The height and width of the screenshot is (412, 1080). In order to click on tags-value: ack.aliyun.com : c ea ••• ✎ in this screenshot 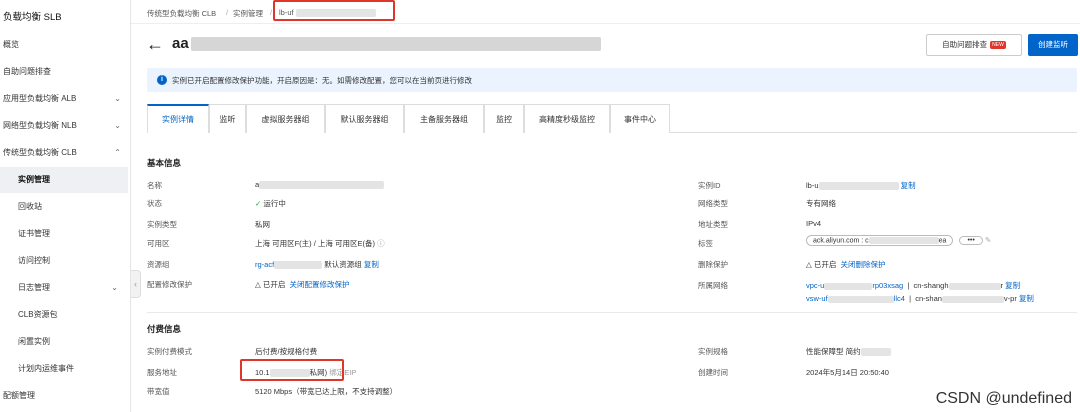, I will do `click(898, 241)`.